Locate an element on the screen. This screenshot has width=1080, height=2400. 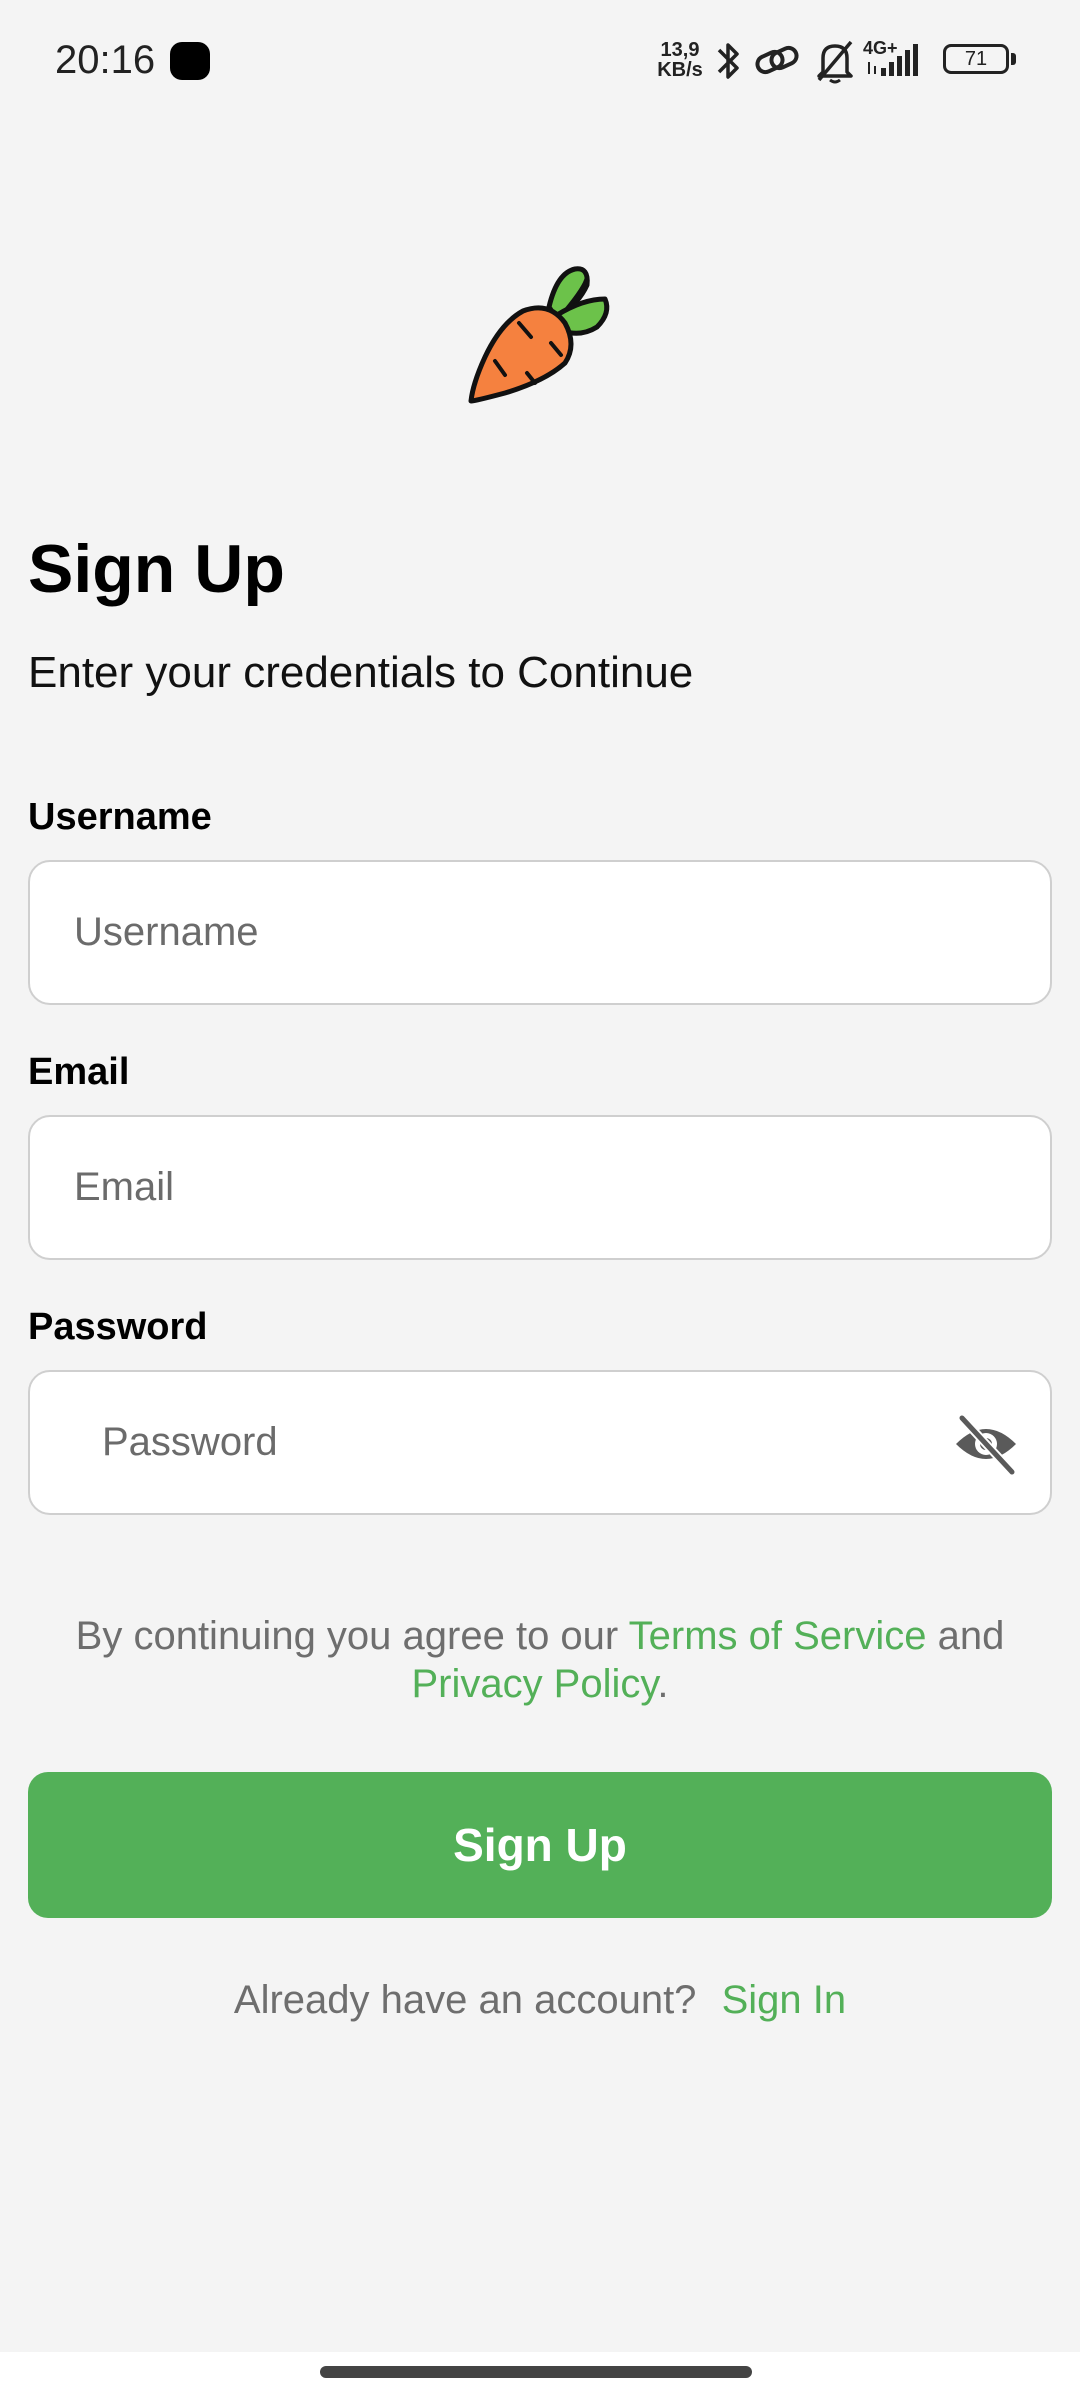
sign-in-prompt: Already have an account? is located at coordinates (465, 2000).